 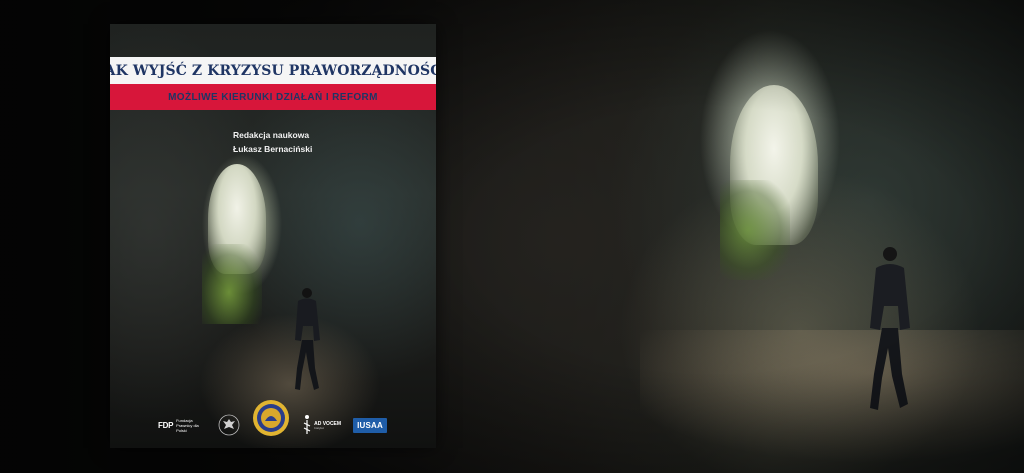 What do you see at coordinates (273, 70) in the screenshot?
I see `book-title: JAK WYJŚĆ Z KRYZYSU PRAWORZĄDNOŚCI` at bounding box center [273, 70].